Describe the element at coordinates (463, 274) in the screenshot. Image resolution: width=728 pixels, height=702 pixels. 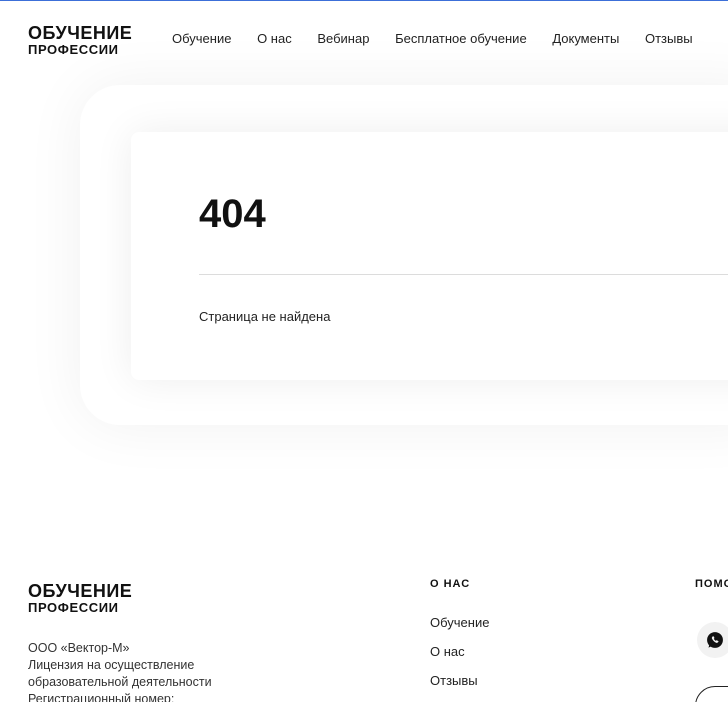
I see `divider` at that location.